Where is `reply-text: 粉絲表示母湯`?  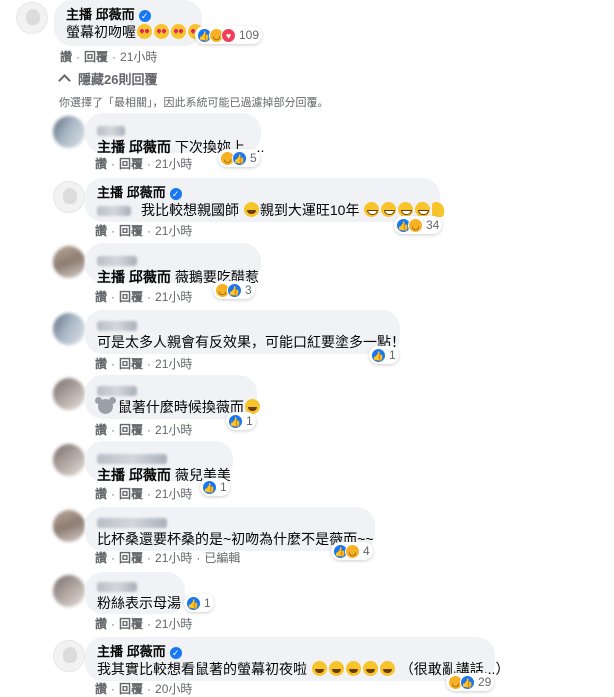 reply-text: 粉絲表示母湯 is located at coordinates (139, 603).